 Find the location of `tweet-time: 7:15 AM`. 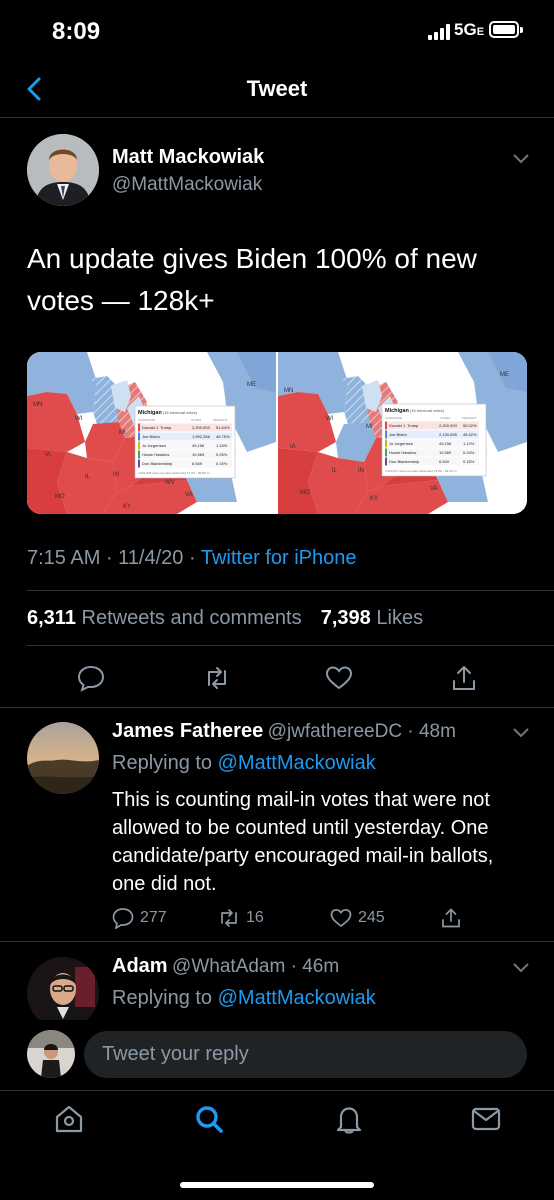

tweet-time: 7:15 AM is located at coordinates (64, 558).